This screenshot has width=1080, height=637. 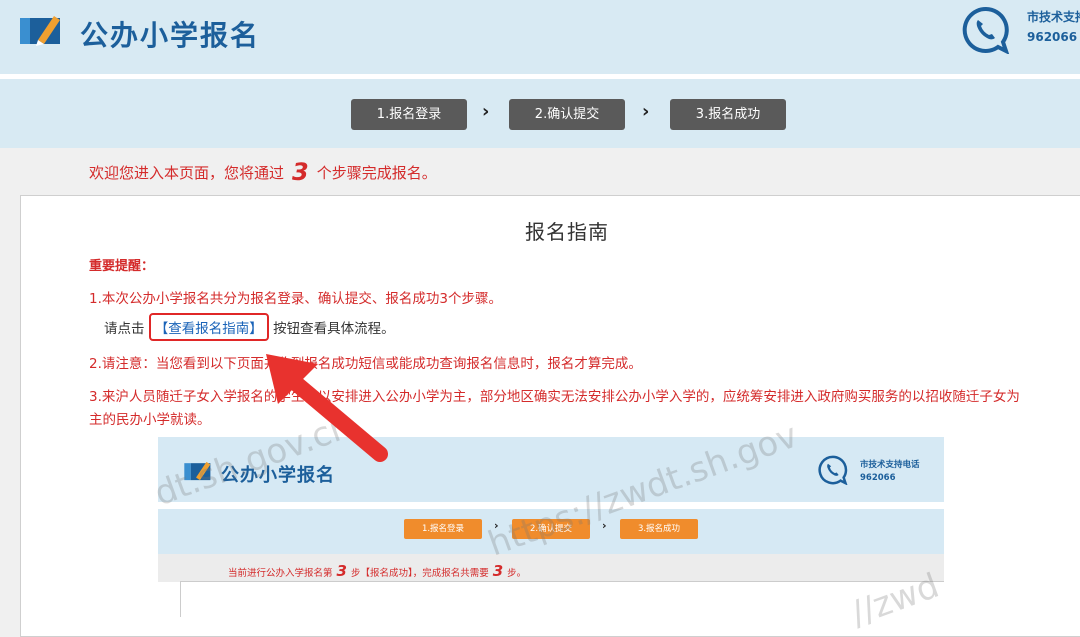 I want to click on preview-steps-bar: 1.报名登录 › 2.确认提交 › 3.报名成功, so click(x=551, y=531).